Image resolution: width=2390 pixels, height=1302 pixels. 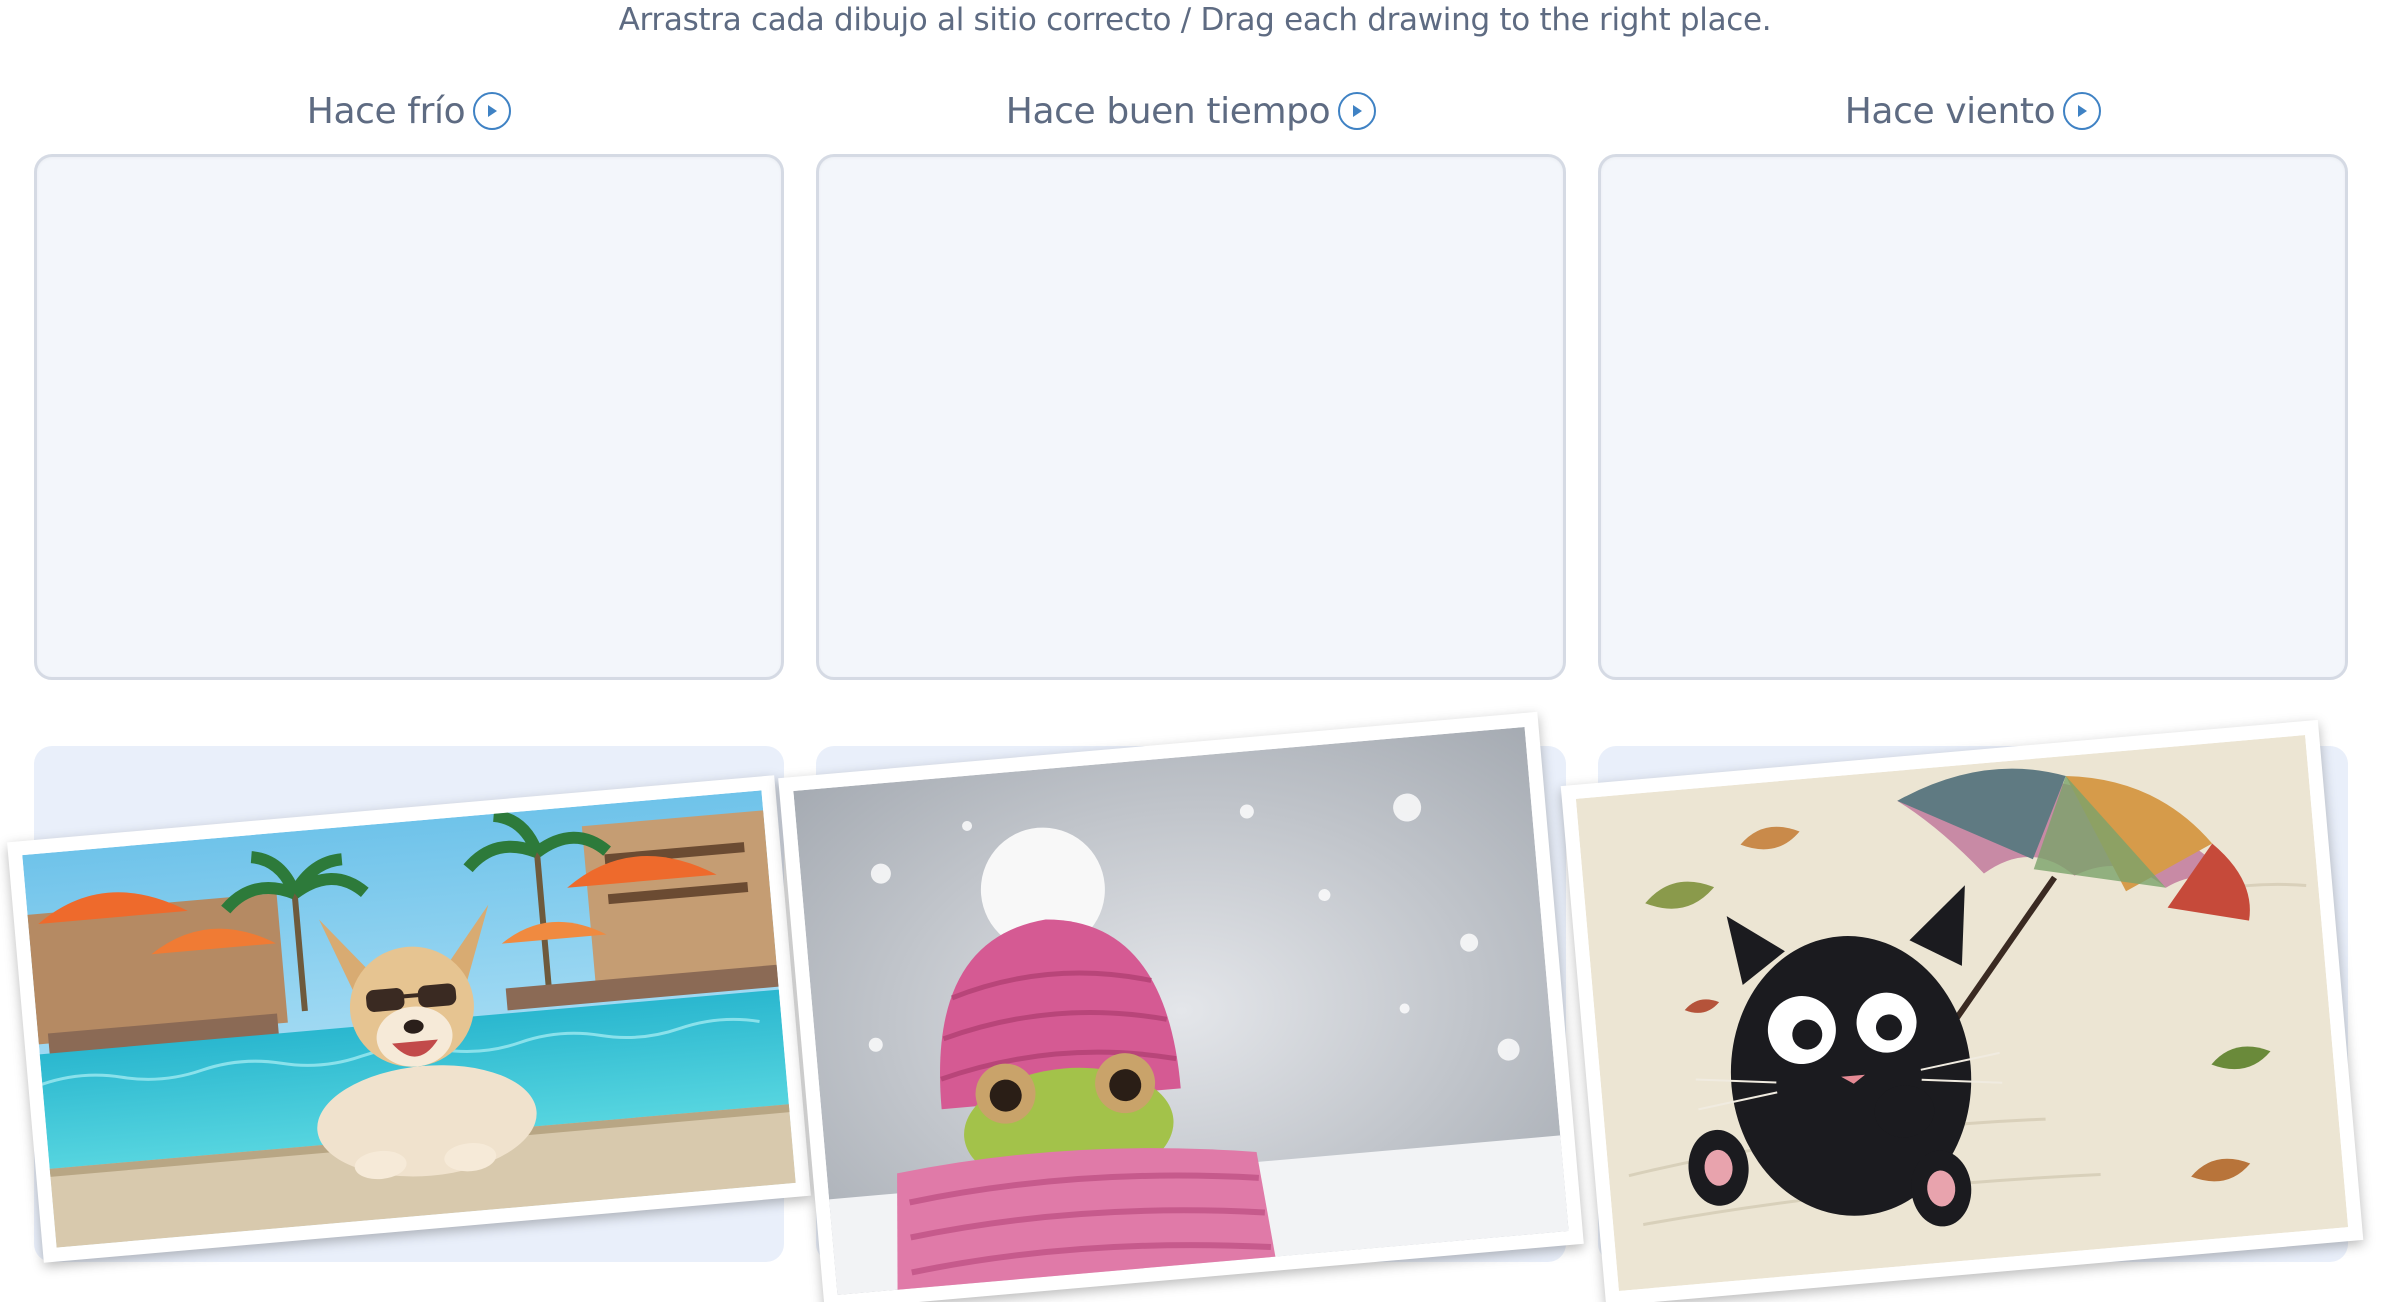 I want to click on category-title-windy: Hace viento, so click(x=1973, y=111).